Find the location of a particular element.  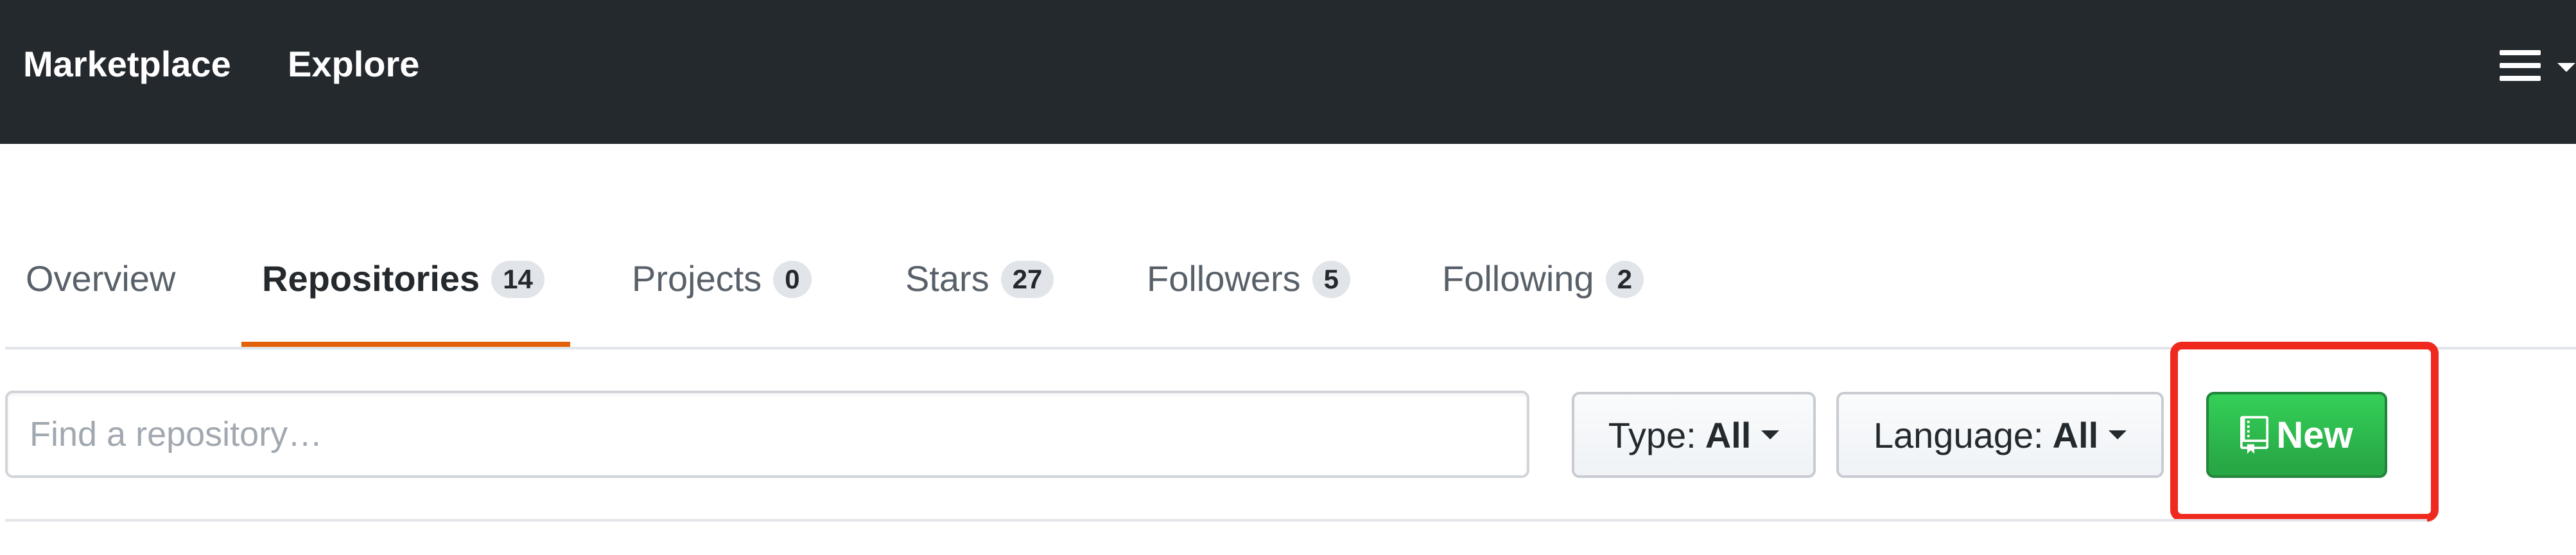

nav-link-explore: Explore is located at coordinates (353, 64).